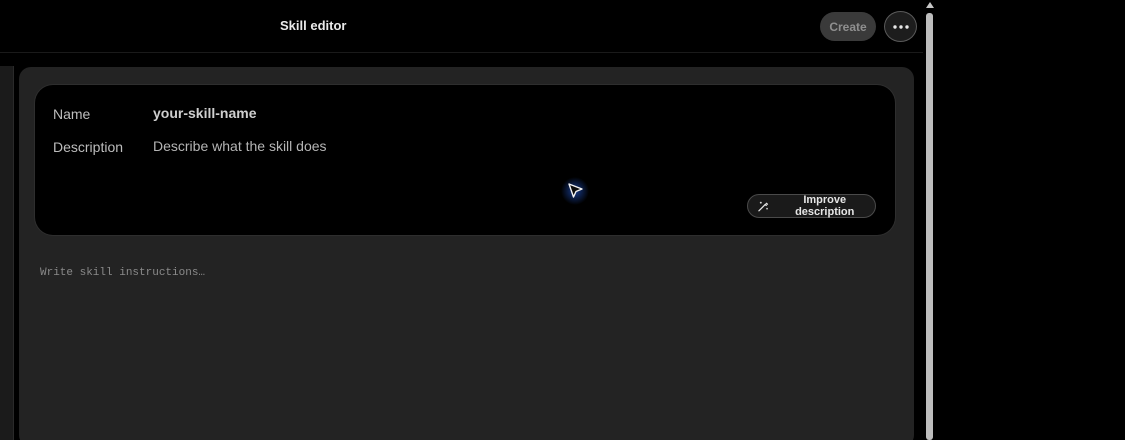 The height and width of the screenshot is (440, 1125). I want to click on mouse-cursor-icon, so click(575, 191).